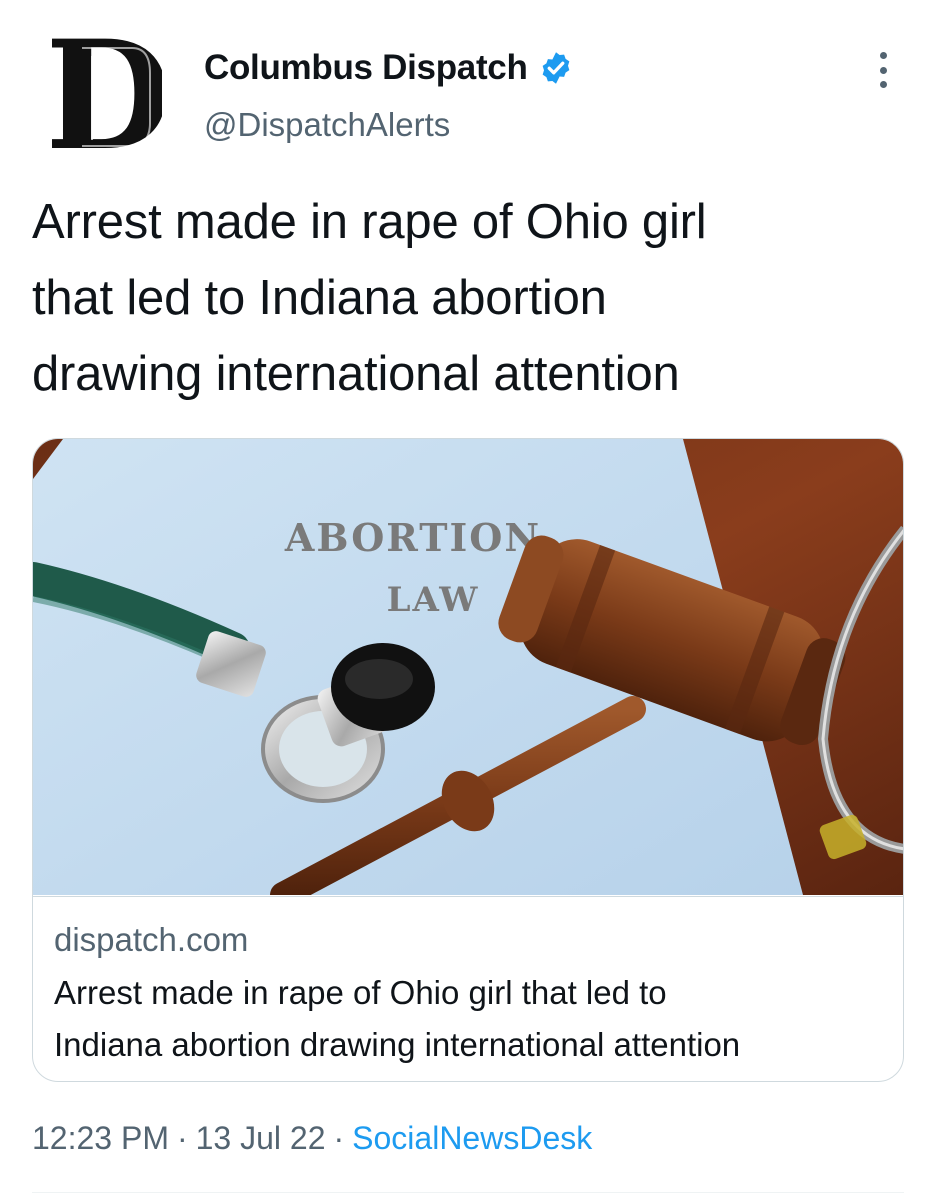 Image resolution: width=936 pixels, height=1200 pixels. Describe the element at coordinates (366, 67) in the screenshot. I see `author-name-text: Columbus Dispatch` at that location.